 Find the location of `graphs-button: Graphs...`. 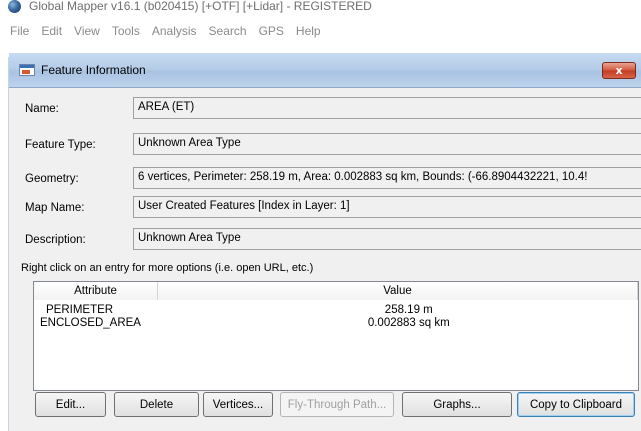

graphs-button: Graphs... is located at coordinates (457, 404).